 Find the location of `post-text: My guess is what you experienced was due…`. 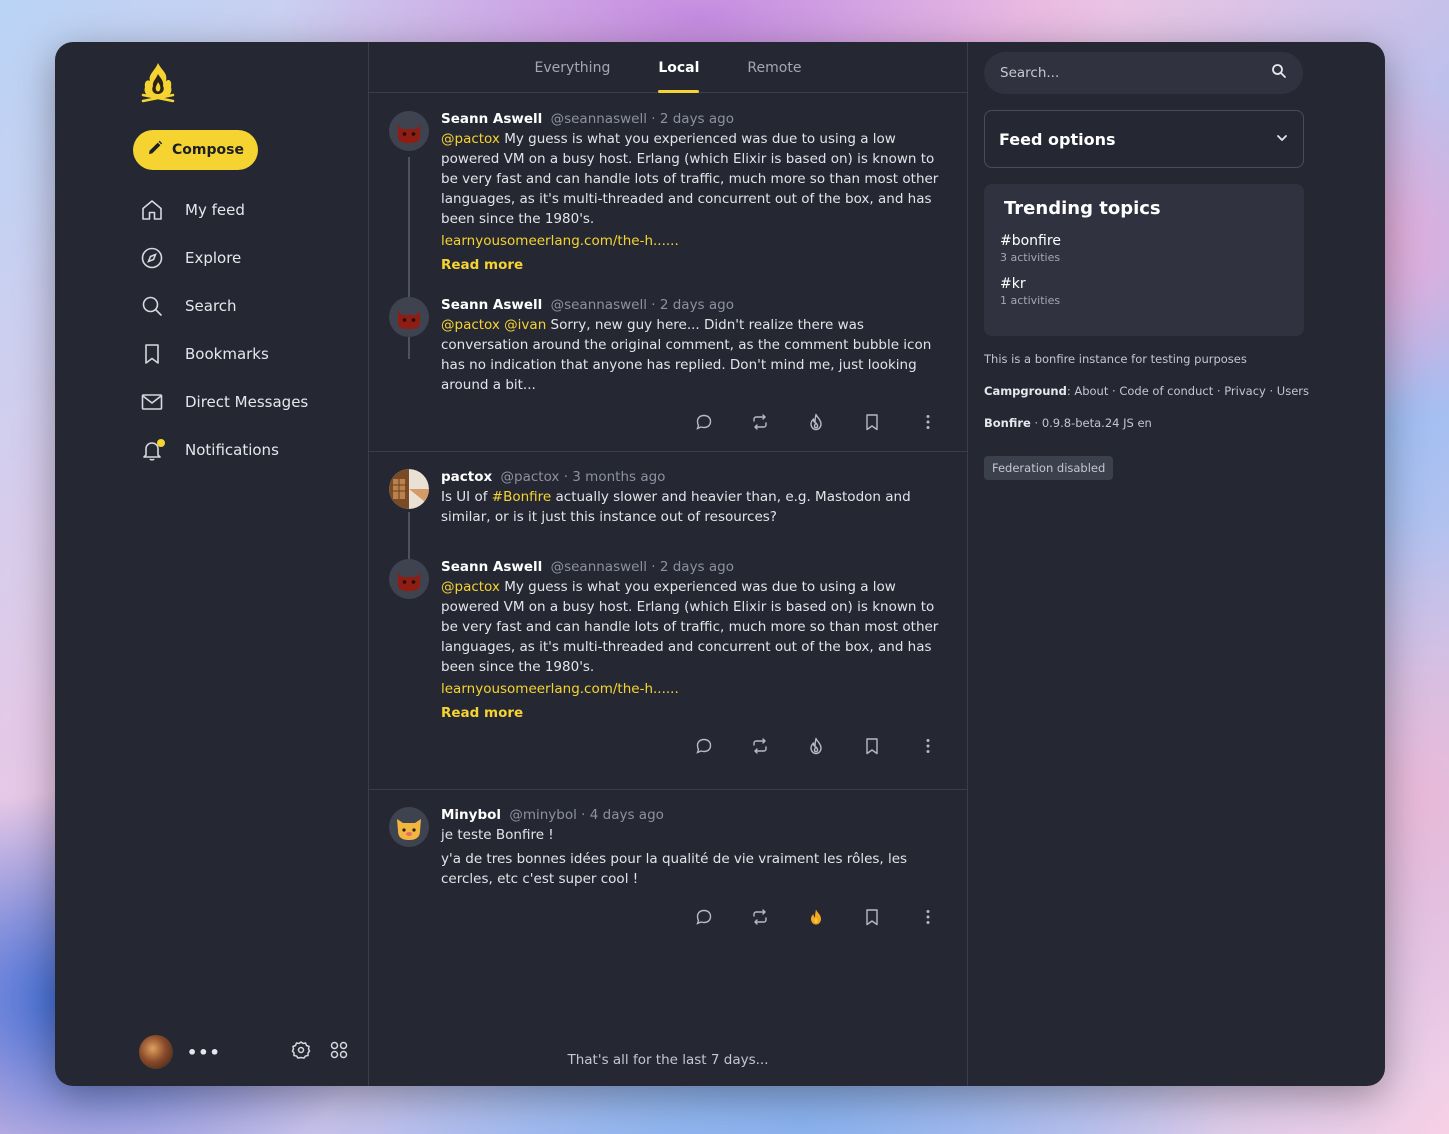

post-text: My guess is what you experienced was due… is located at coordinates (690, 179).